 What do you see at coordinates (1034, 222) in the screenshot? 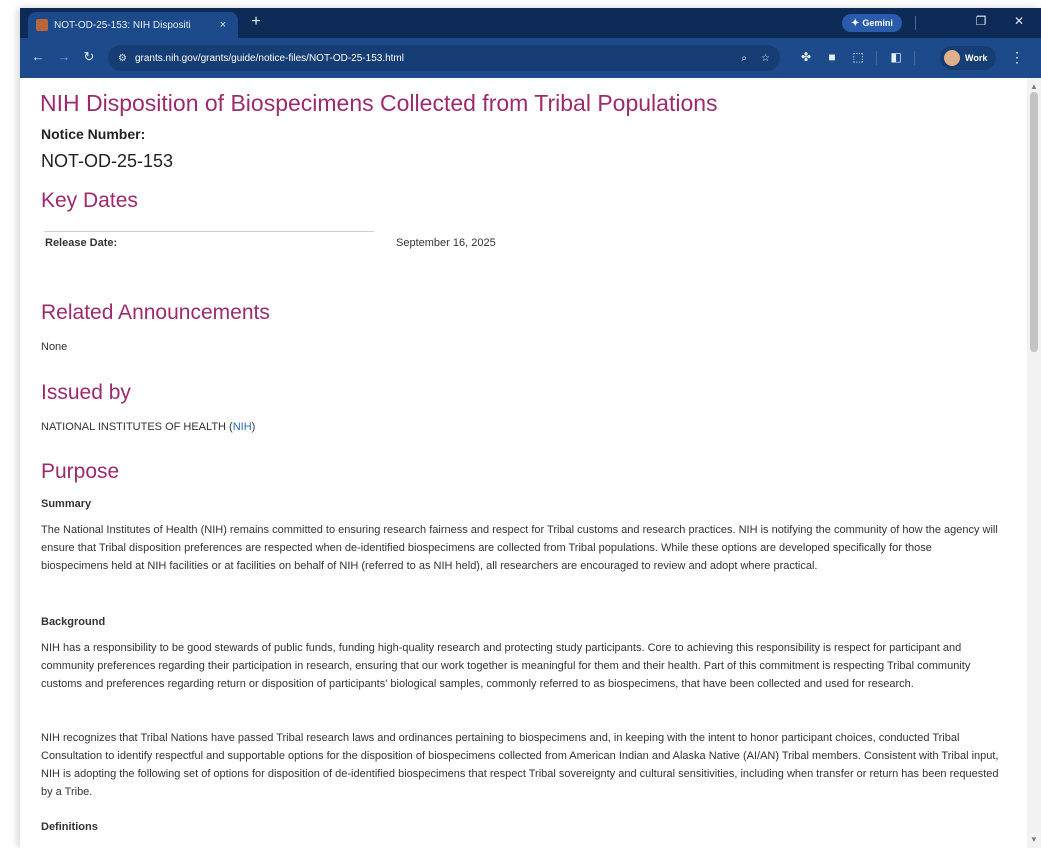
I see `scrollbar-thumb` at bounding box center [1034, 222].